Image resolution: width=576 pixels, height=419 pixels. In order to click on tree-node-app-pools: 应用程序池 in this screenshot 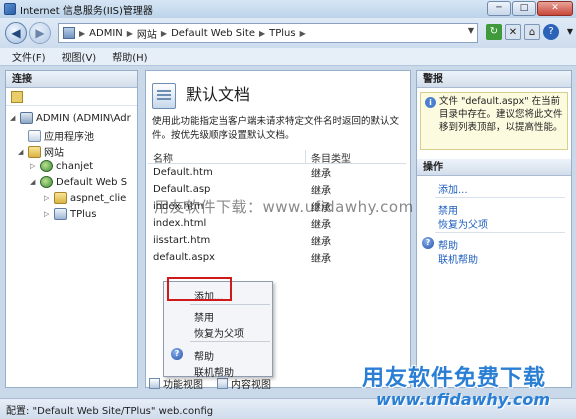, I will do `click(61, 135)`.